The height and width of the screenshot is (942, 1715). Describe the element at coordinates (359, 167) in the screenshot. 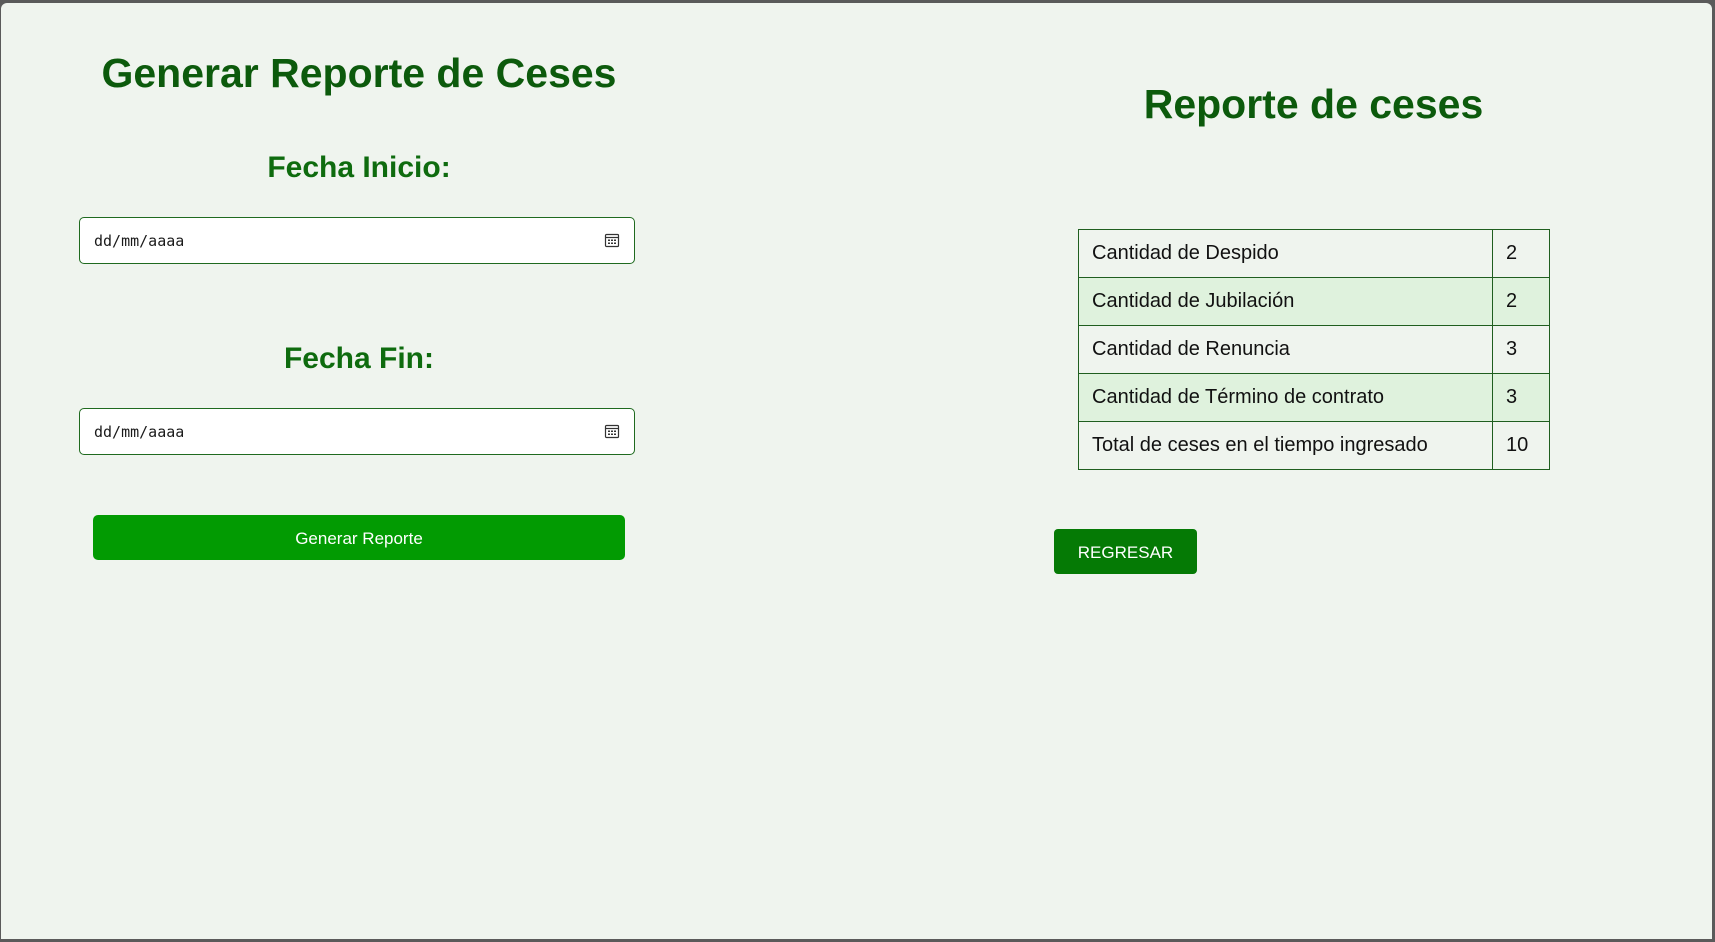

I see `start-date-label: Fecha Inicio:` at that location.